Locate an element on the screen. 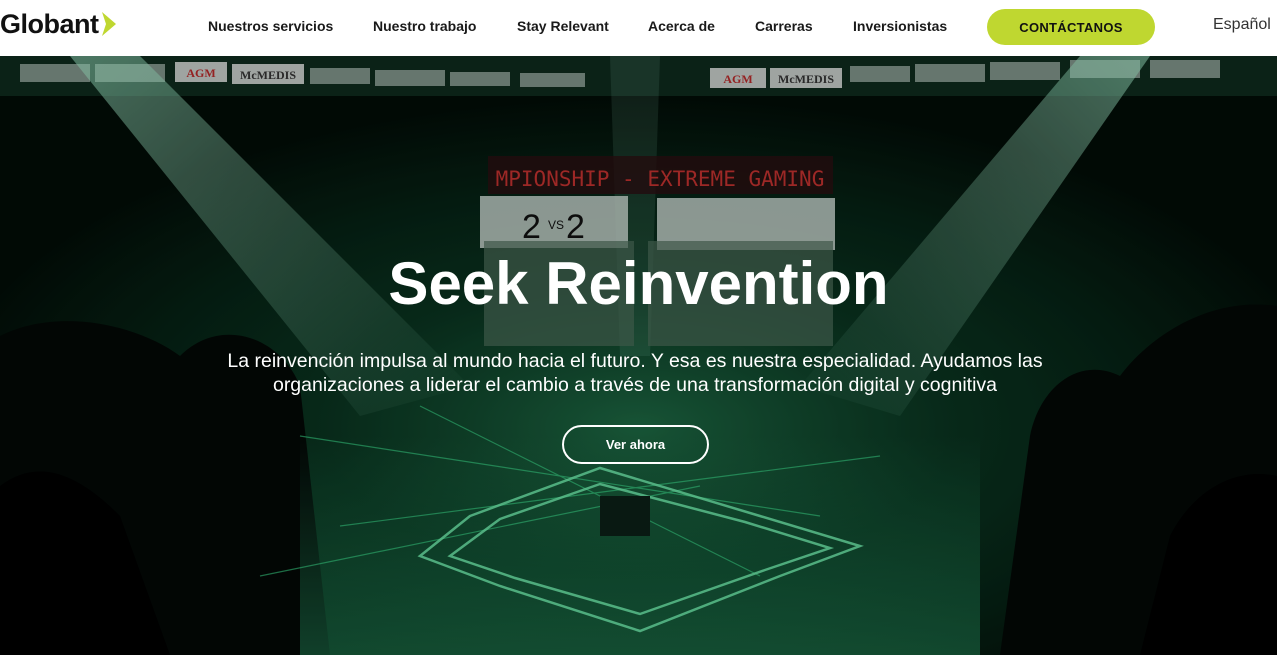  globant-logo: Globant is located at coordinates (58, 24).